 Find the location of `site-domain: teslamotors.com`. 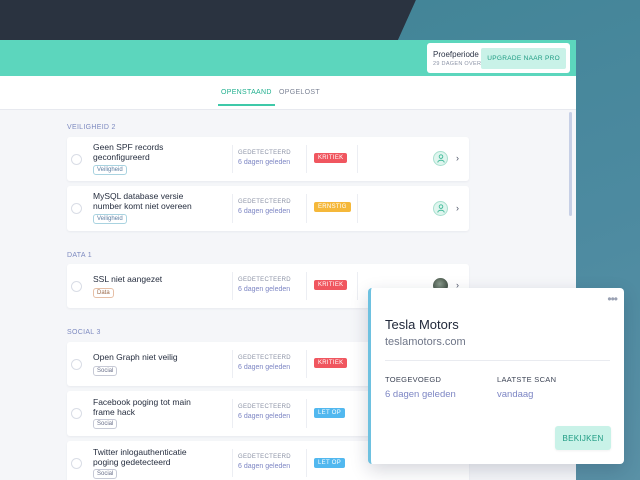

site-domain: teslamotors.com is located at coordinates (425, 342).